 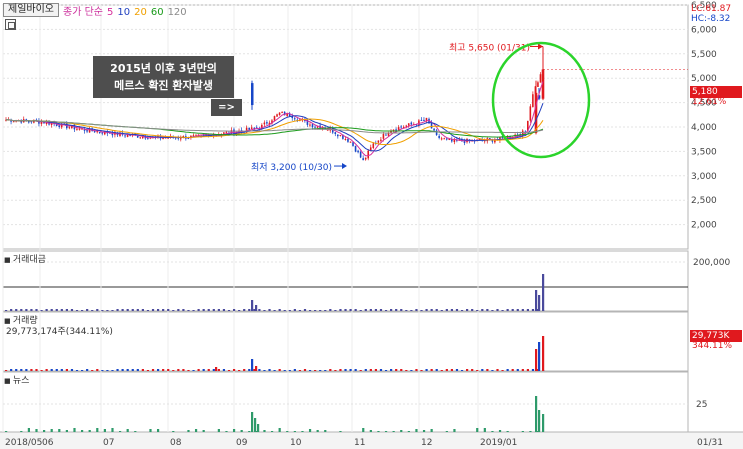 What do you see at coordinates (359, 443) in the screenshot?
I see `x-tick-label: 11` at bounding box center [359, 443].